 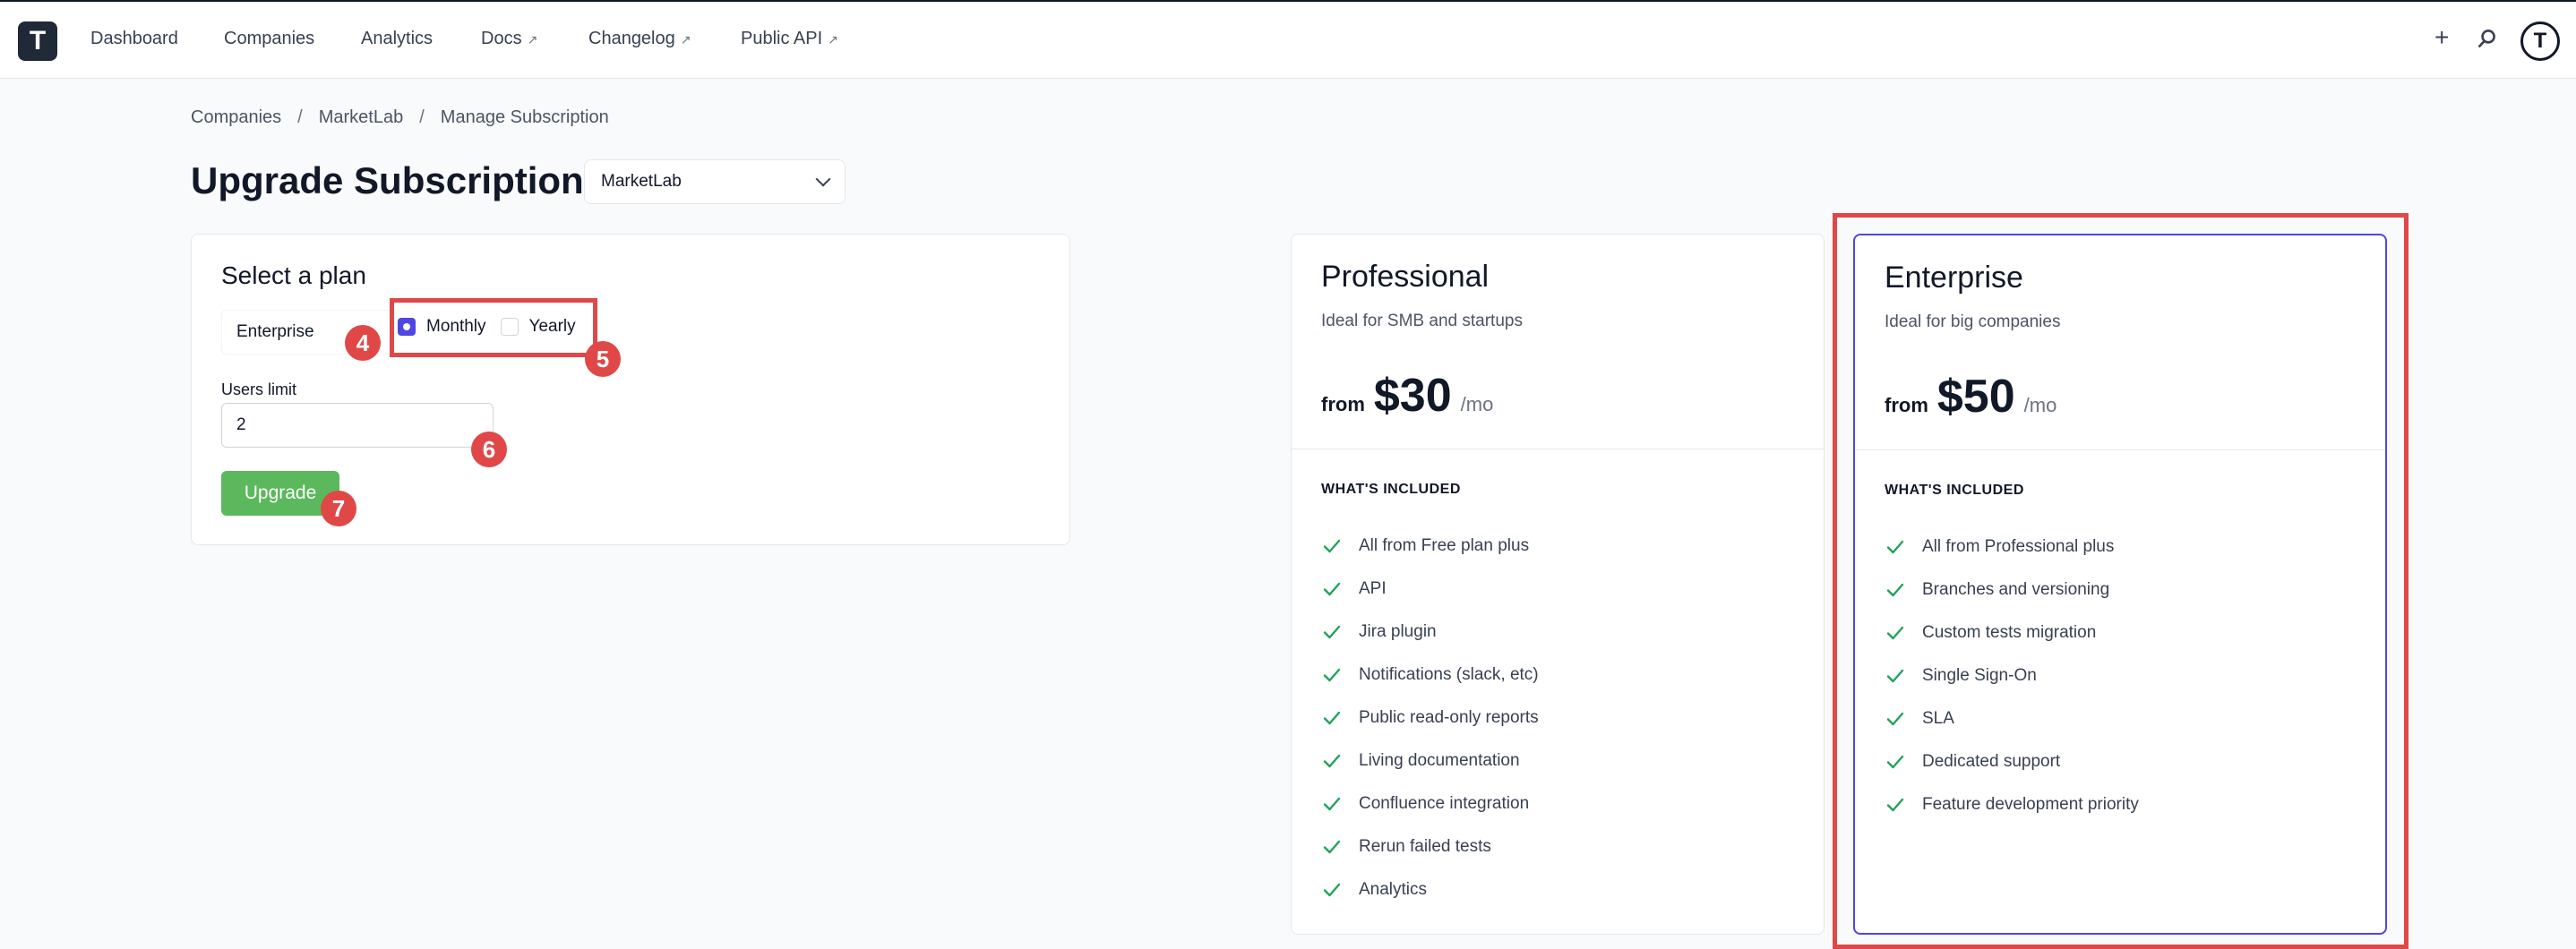 I want to click on feature-label: SLA, so click(x=1938, y=718).